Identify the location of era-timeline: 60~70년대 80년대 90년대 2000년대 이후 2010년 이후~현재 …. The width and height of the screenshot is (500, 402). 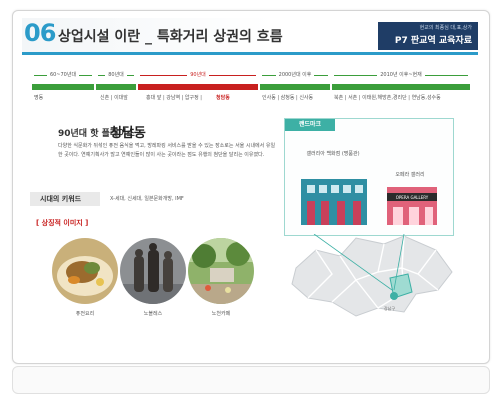
(251, 95).